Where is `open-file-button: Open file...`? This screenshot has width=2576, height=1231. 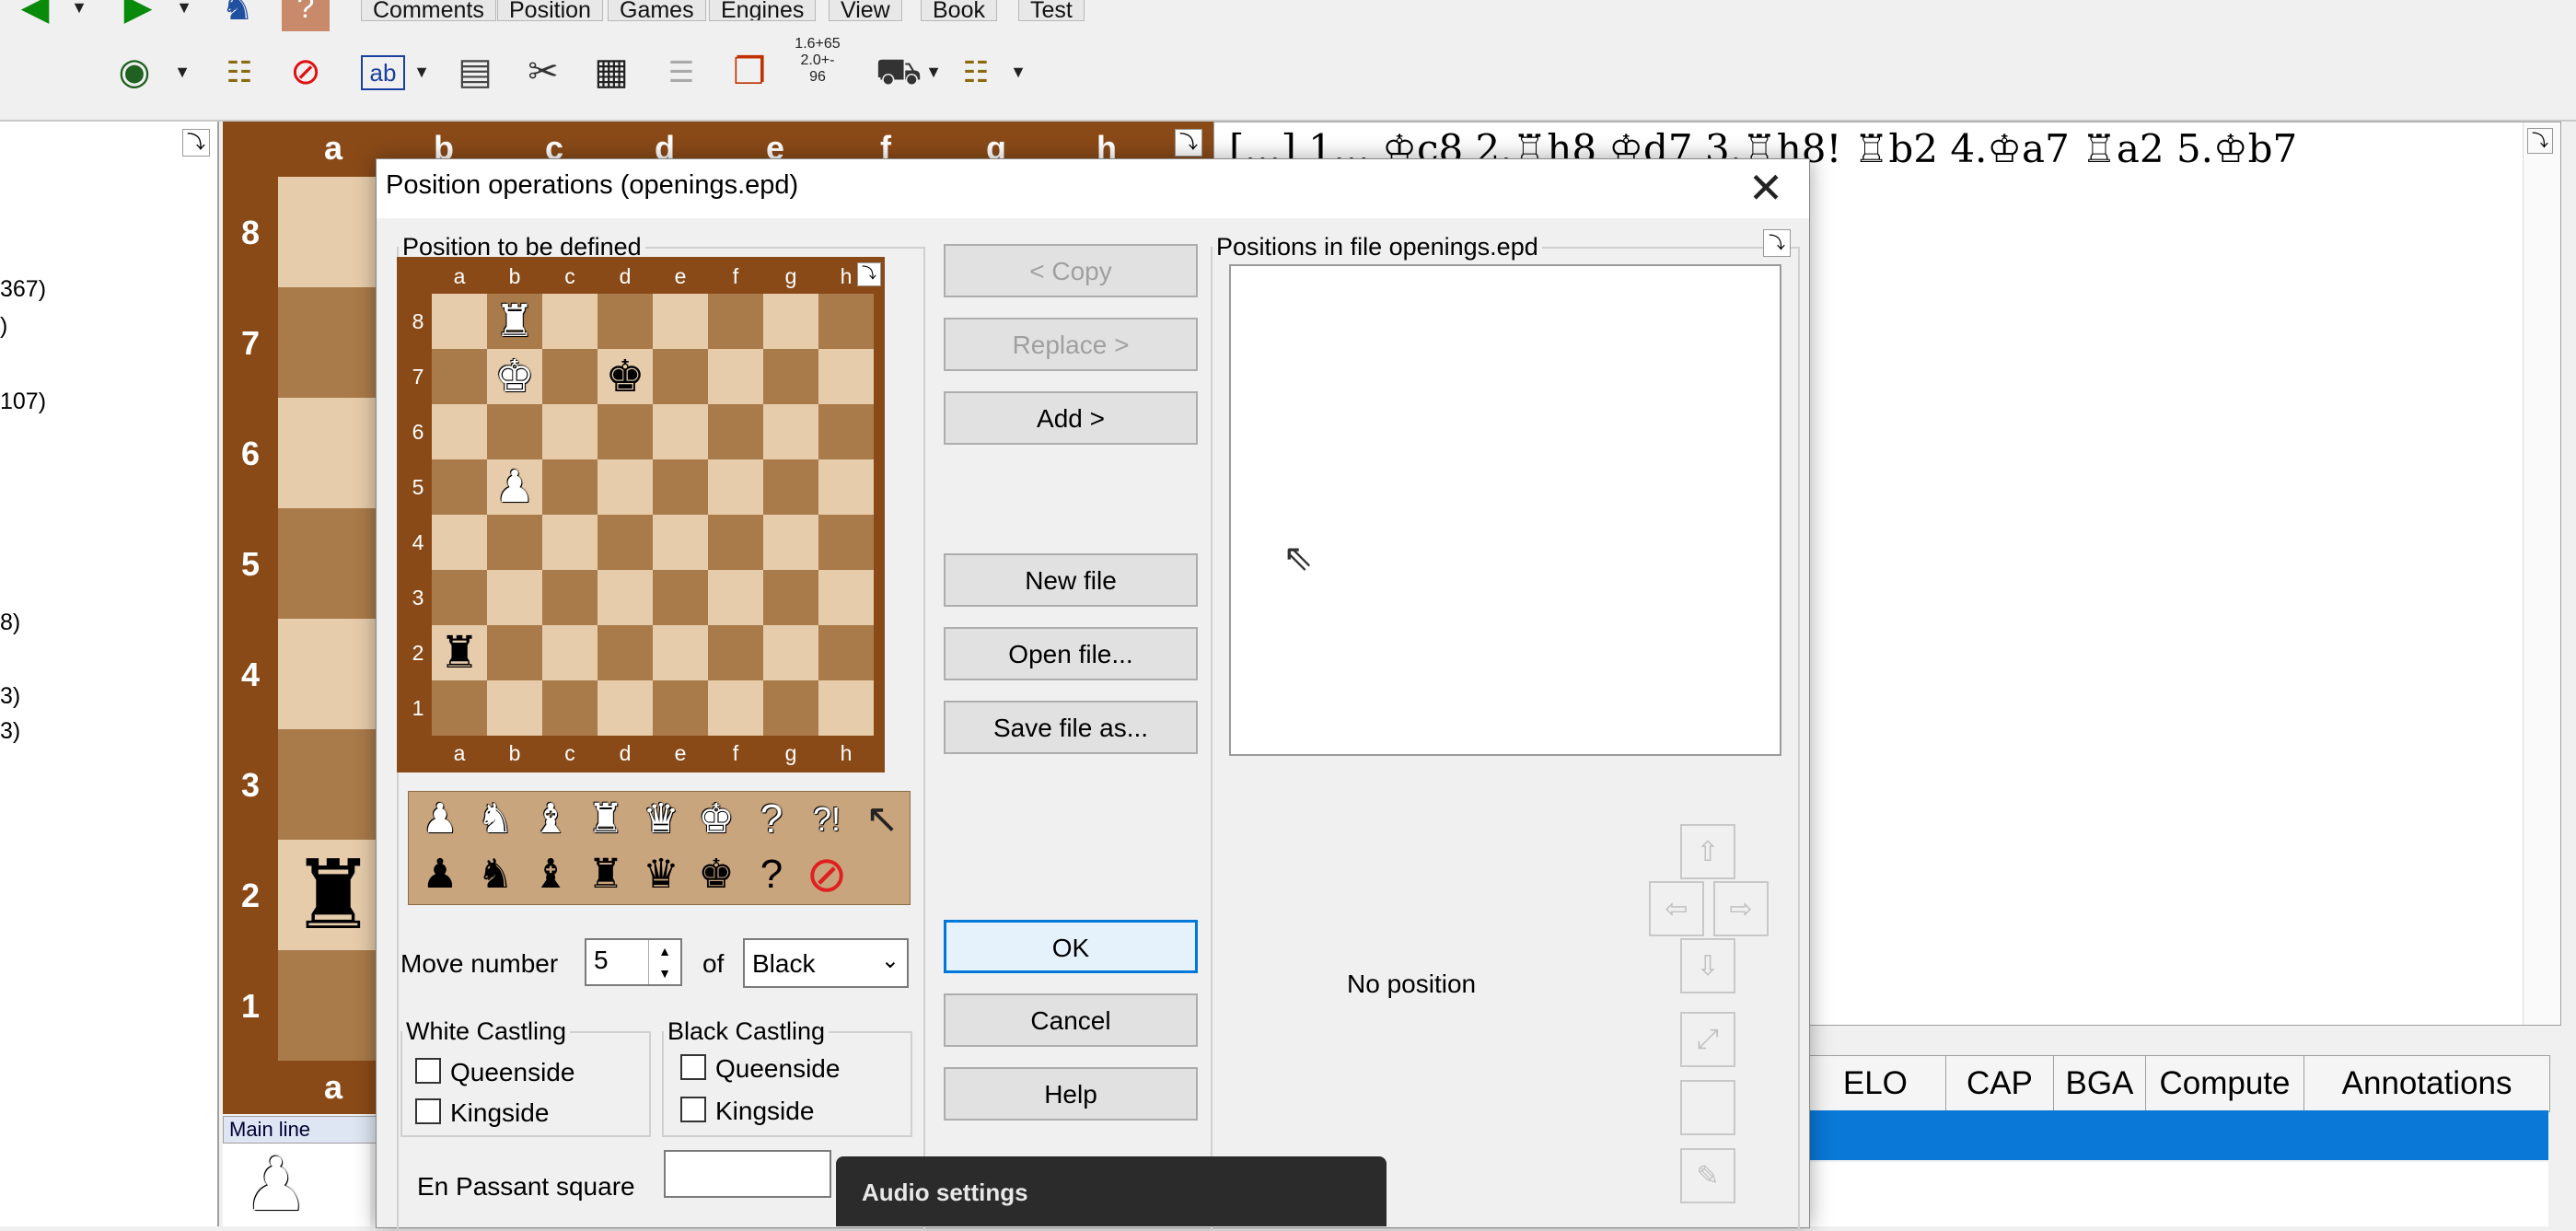
open-file-button: Open file... is located at coordinates (1071, 653).